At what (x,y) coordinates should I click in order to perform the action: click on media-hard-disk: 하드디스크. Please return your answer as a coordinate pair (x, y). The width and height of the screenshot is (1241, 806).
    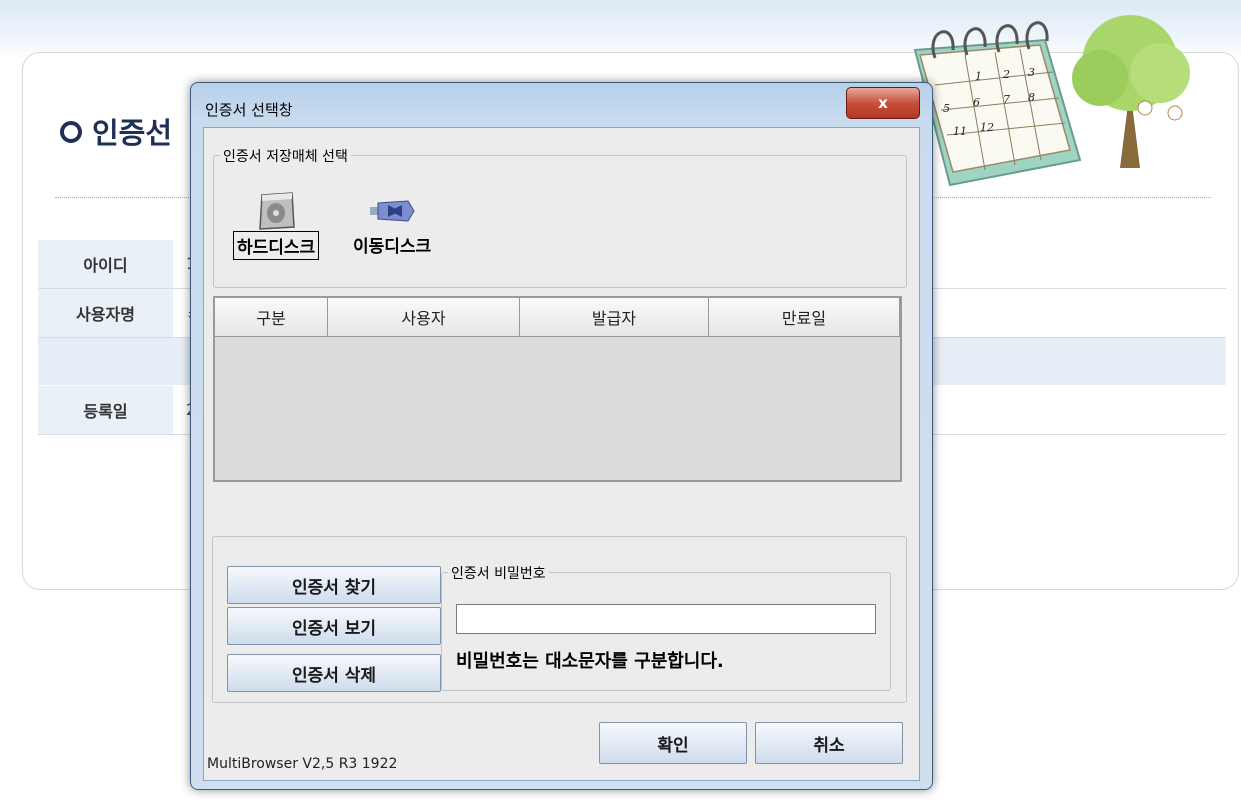
    Looking at the image, I should click on (276, 225).